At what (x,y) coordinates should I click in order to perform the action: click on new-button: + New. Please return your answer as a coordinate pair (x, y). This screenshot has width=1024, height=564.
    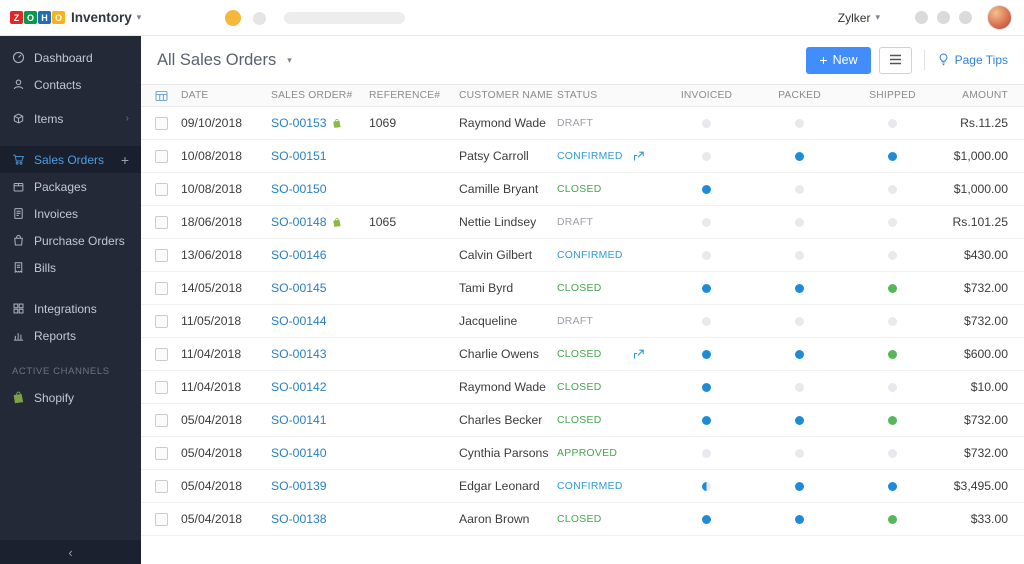
    Looking at the image, I should click on (838, 60).